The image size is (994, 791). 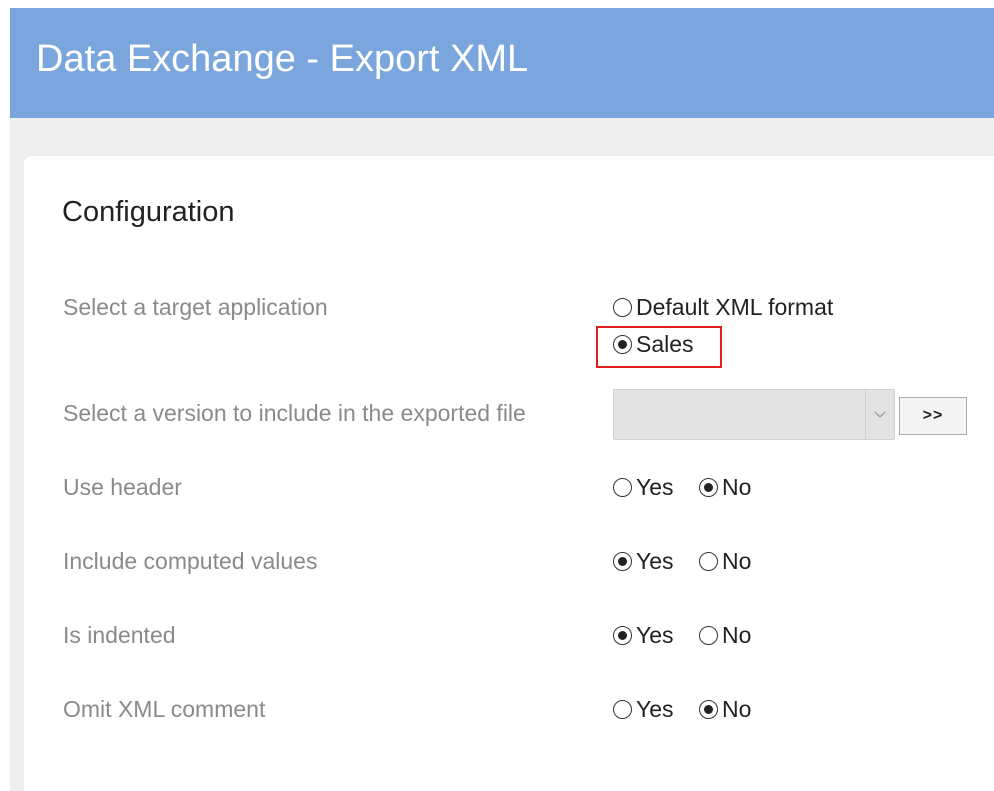 I want to click on is-indented-yes-radio: Yes, so click(x=643, y=635).